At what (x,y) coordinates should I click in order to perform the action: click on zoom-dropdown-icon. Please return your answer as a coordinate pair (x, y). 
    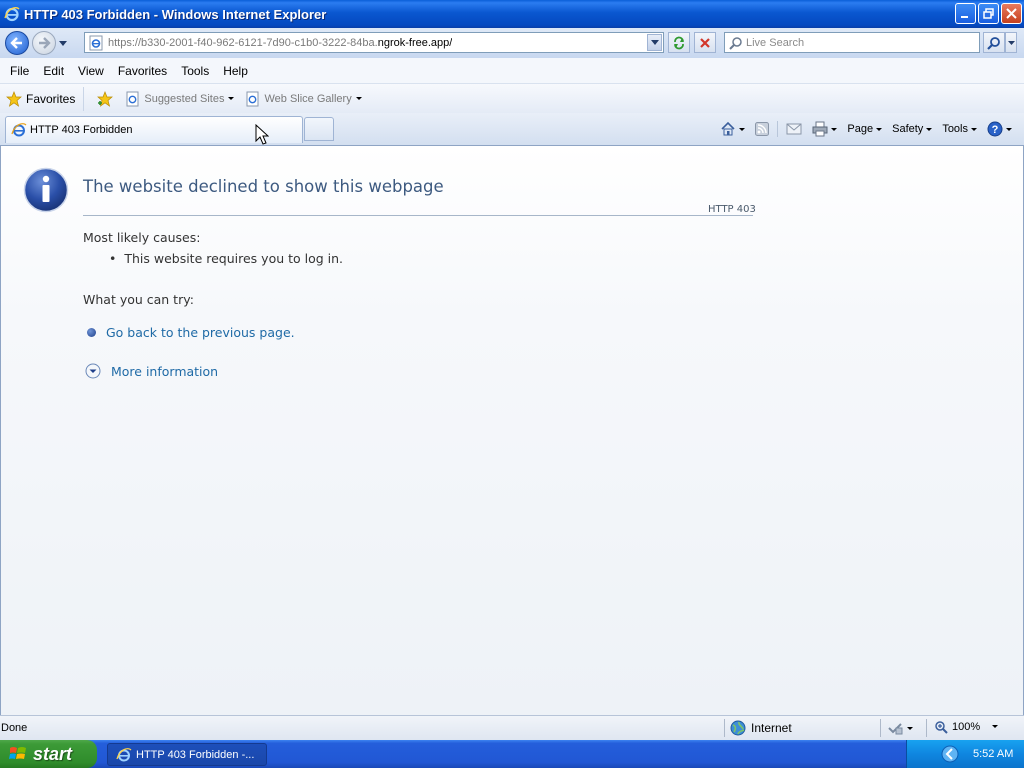
    Looking at the image, I should click on (995, 726).